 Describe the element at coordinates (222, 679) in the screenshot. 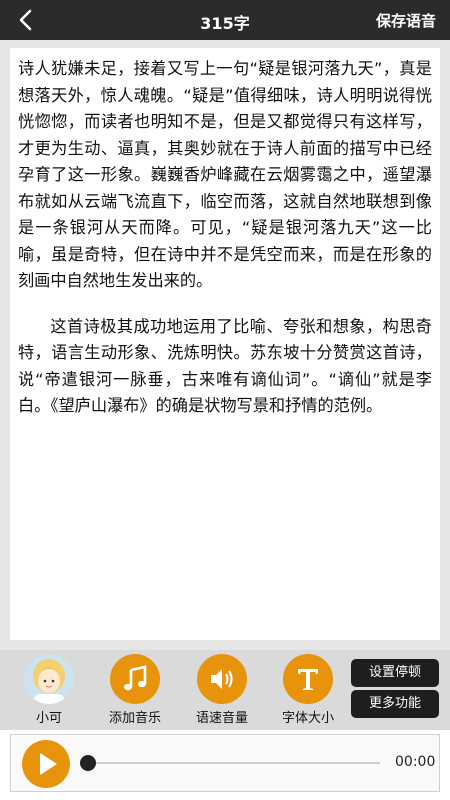

I see `speaker-icon` at that location.